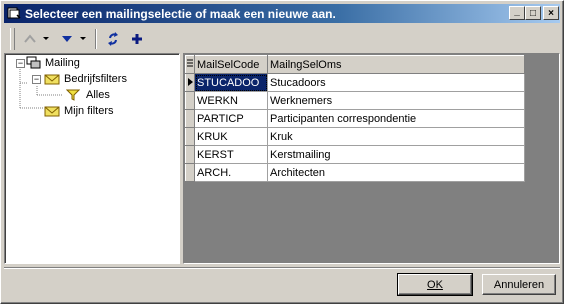 The image size is (564, 304). Describe the element at coordinates (396, 100) in the screenshot. I see `cell-mailngselOms: Werknemers` at that location.